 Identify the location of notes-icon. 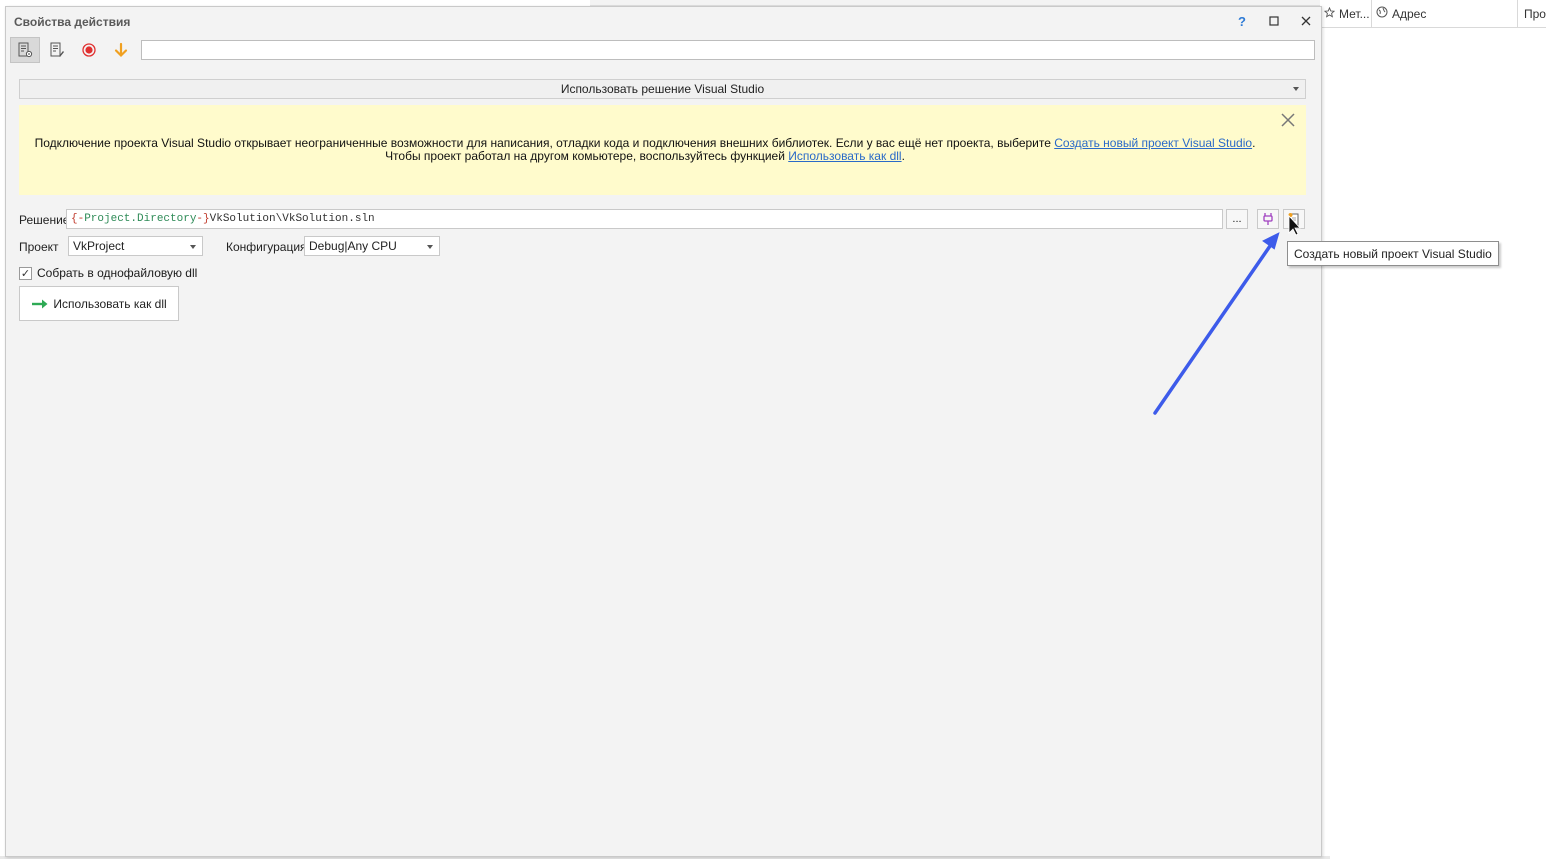
(57, 49).